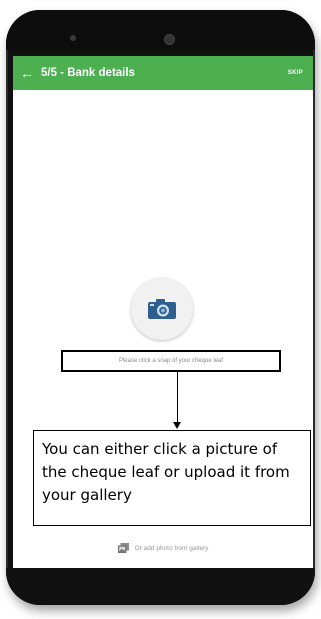  Describe the element at coordinates (73, 38) in the screenshot. I see `speaker-dot` at that location.